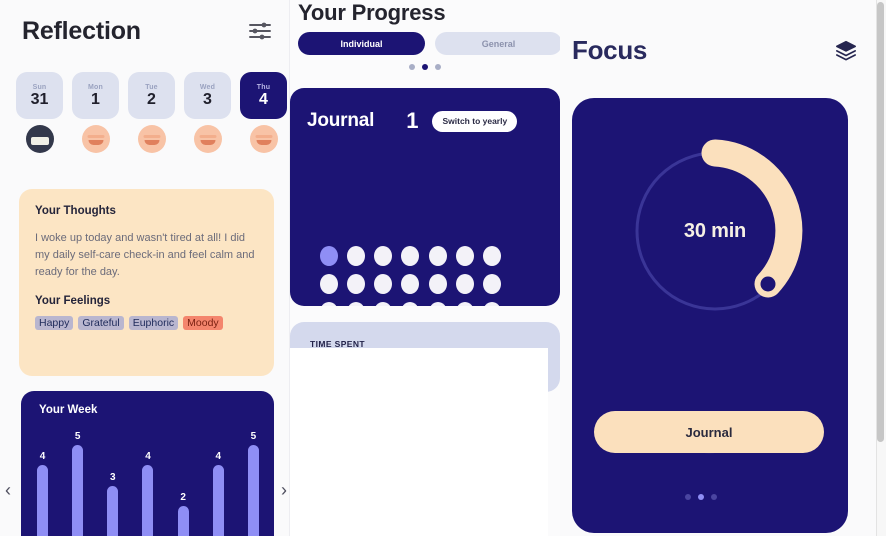 This screenshot has height=536, width=886. Describe the element at coordinates (341, 120) in the screenshot. I see `journal-label: Journal` at that location.